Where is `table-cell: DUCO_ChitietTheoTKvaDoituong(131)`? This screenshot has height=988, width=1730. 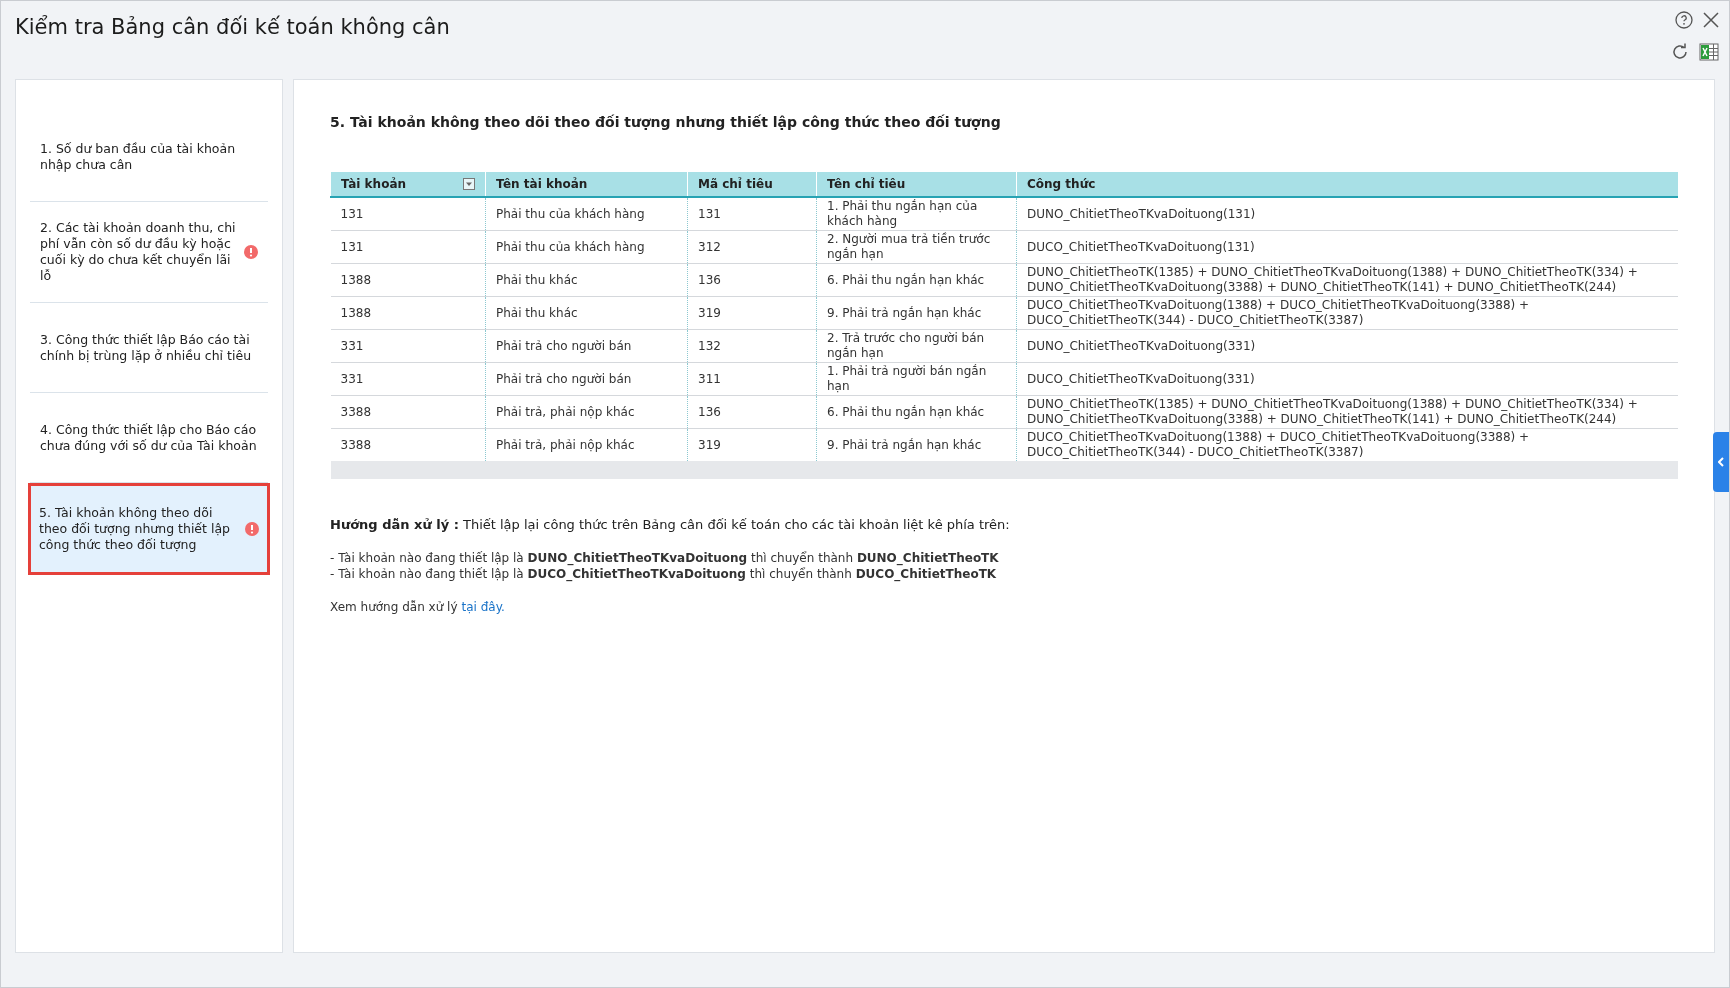 table-cell: DUCO_ChitietTheoTKvaDoituong(131) is located at coordinates (1347, 247).